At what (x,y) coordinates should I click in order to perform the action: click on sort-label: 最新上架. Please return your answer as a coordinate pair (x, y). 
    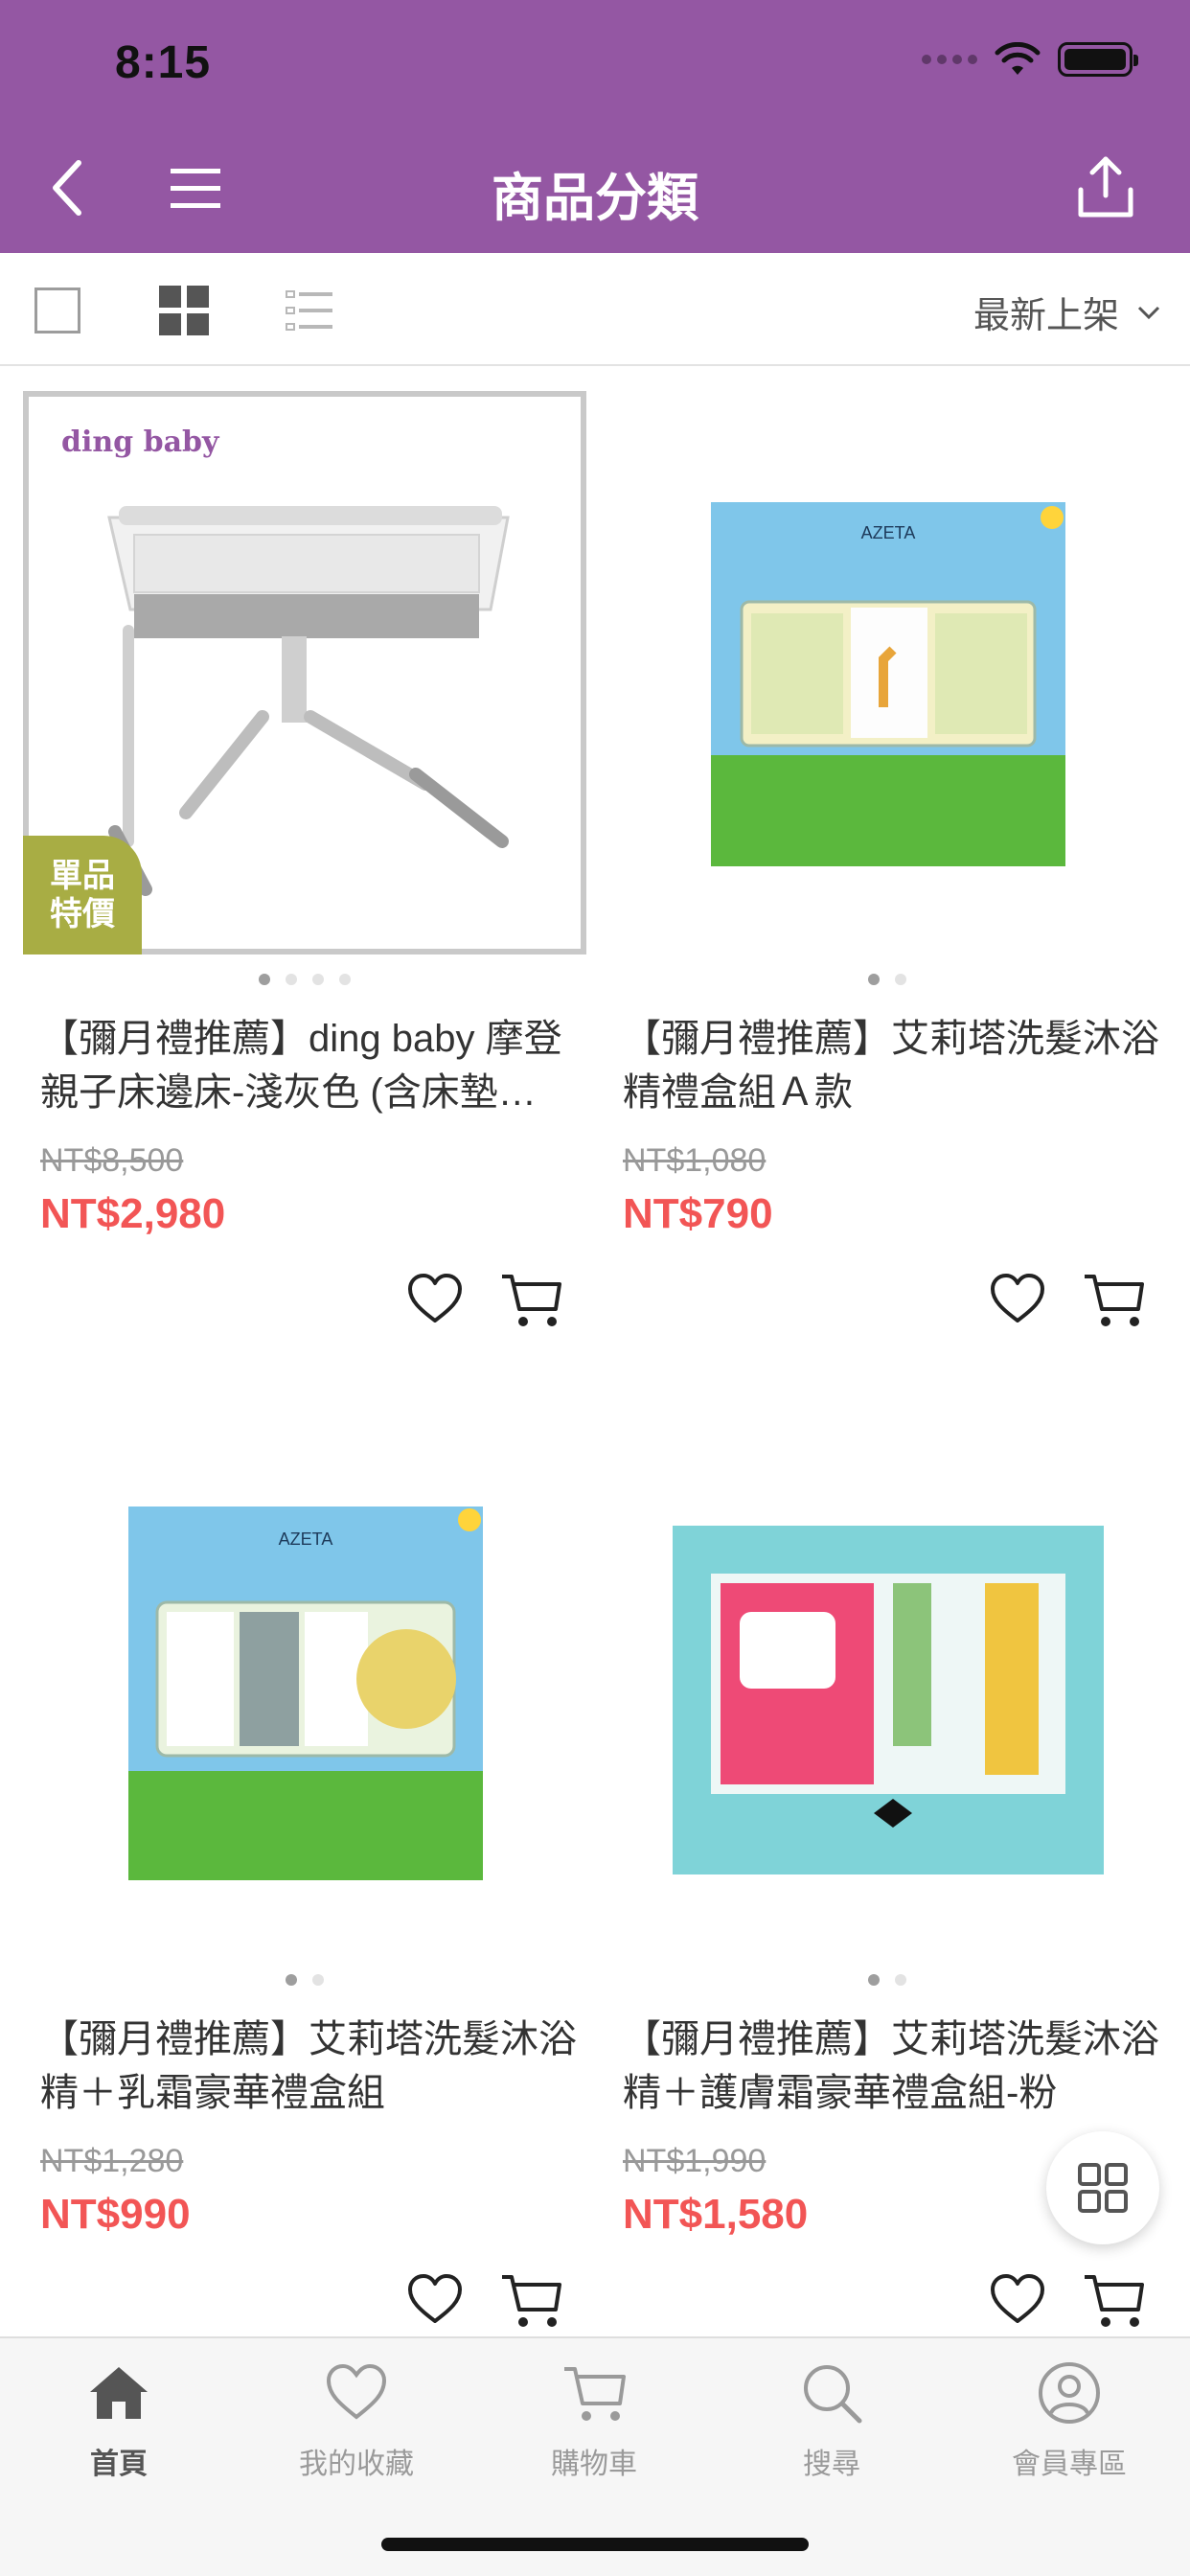
    Looking at the image, I should click on (1046, 316).